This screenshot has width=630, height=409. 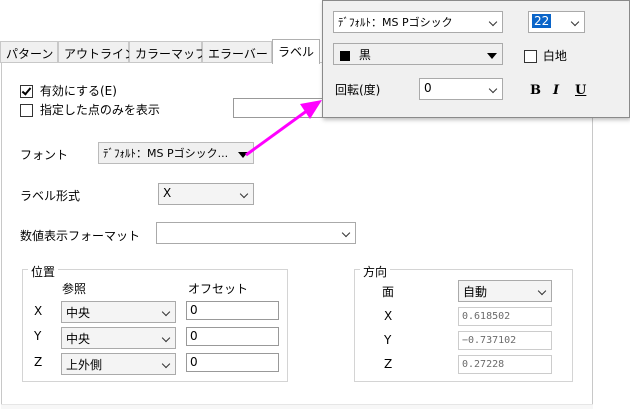 I want to click on reference-header: 参照, so click(x=74, y=289).